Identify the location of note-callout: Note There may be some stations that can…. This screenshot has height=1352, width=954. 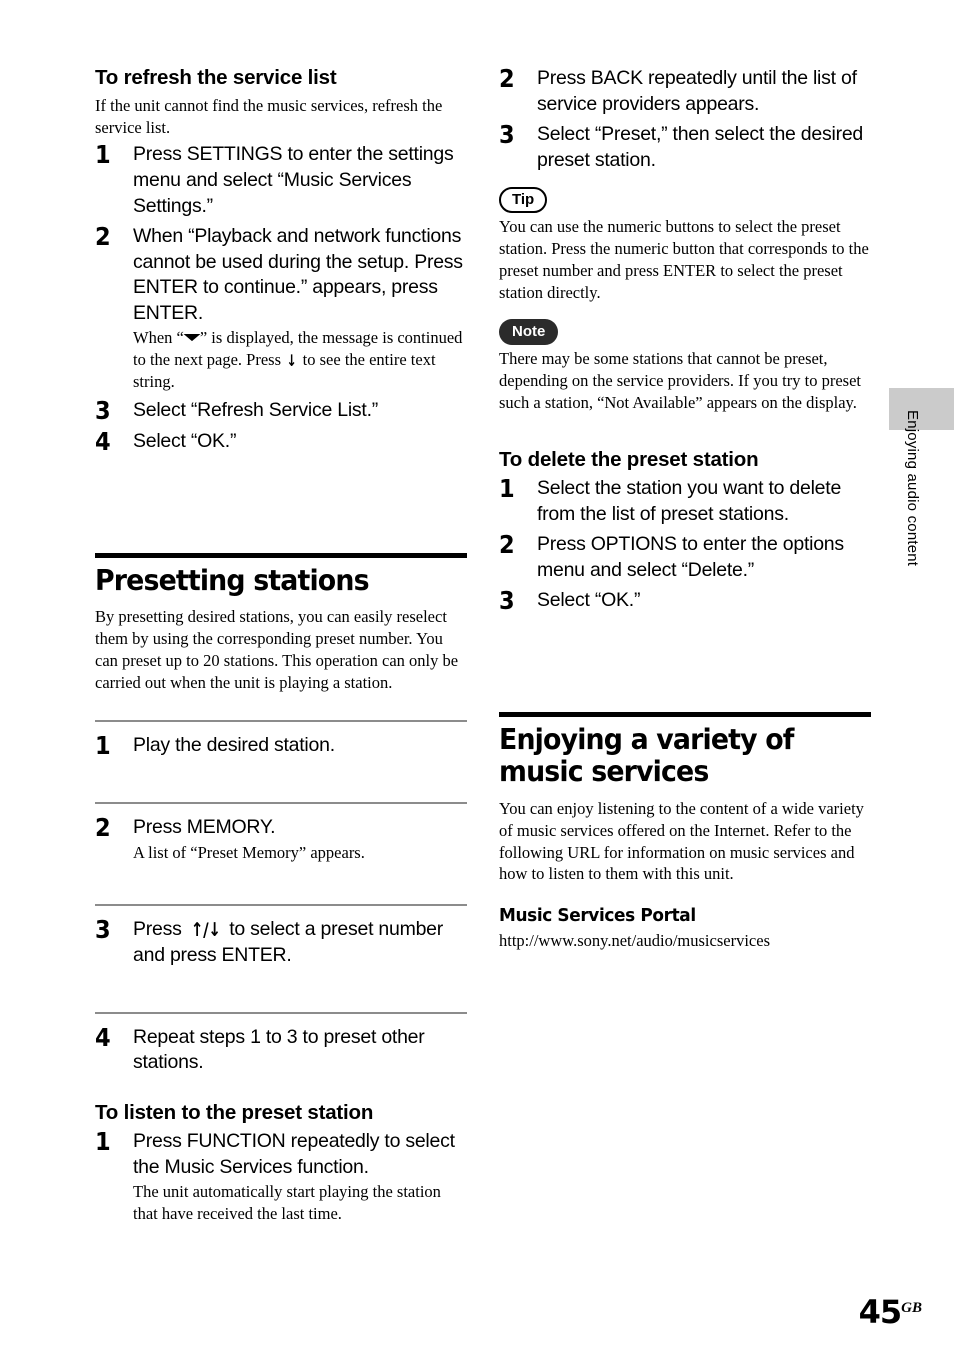
(685, 361).